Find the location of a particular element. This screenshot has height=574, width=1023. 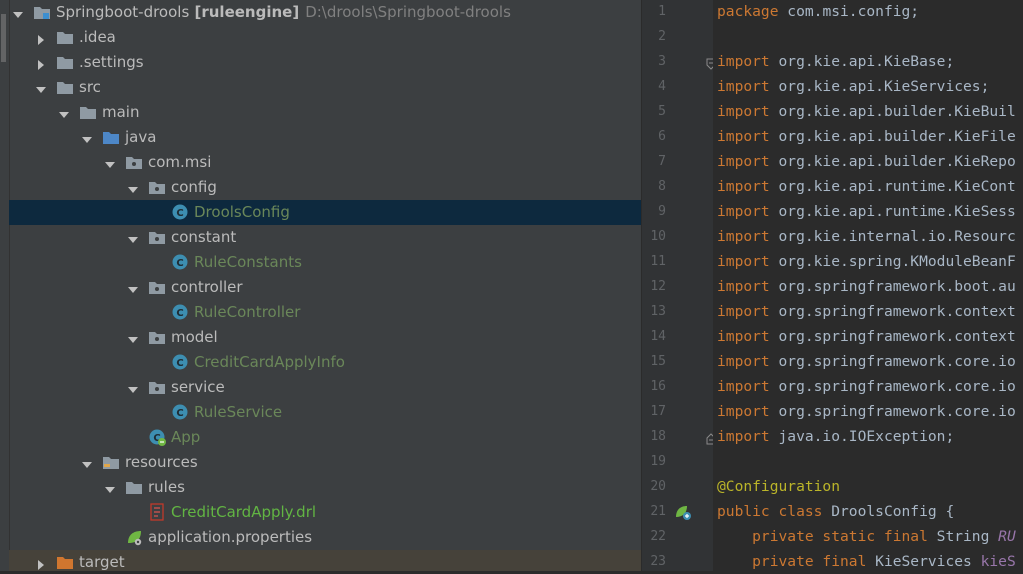

tree-item-name: RuleService is located at coordinates (238, 412).